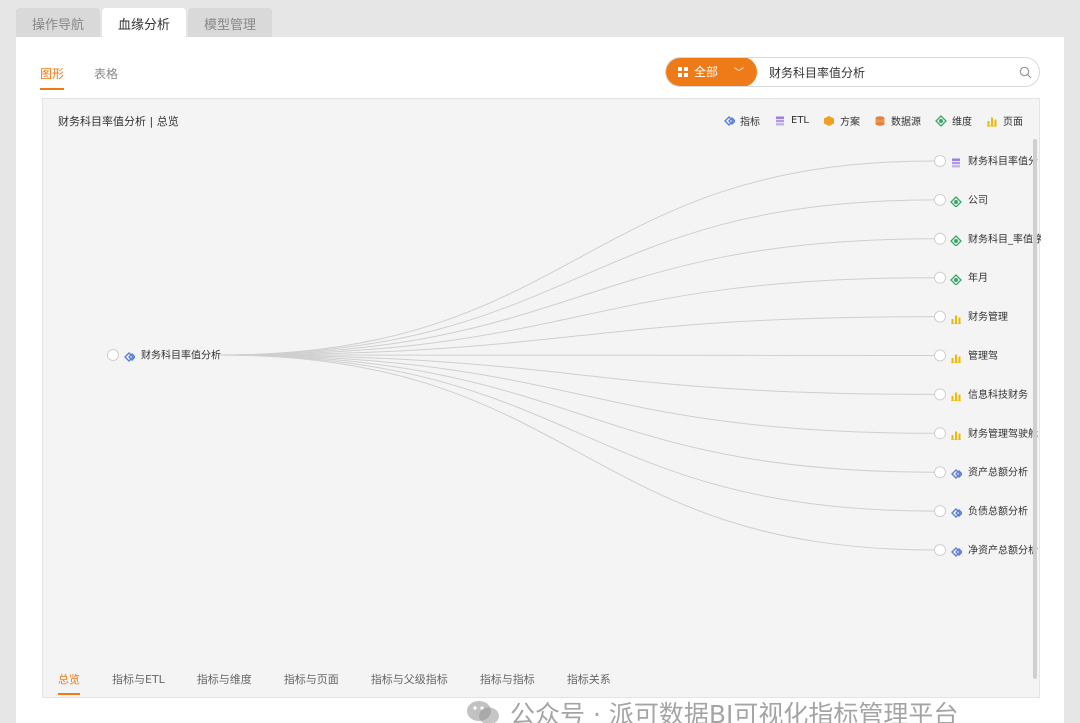 The image size is (1080, 723). I want to click on bottom-tab-6: 指标关系, so click(589, 683).